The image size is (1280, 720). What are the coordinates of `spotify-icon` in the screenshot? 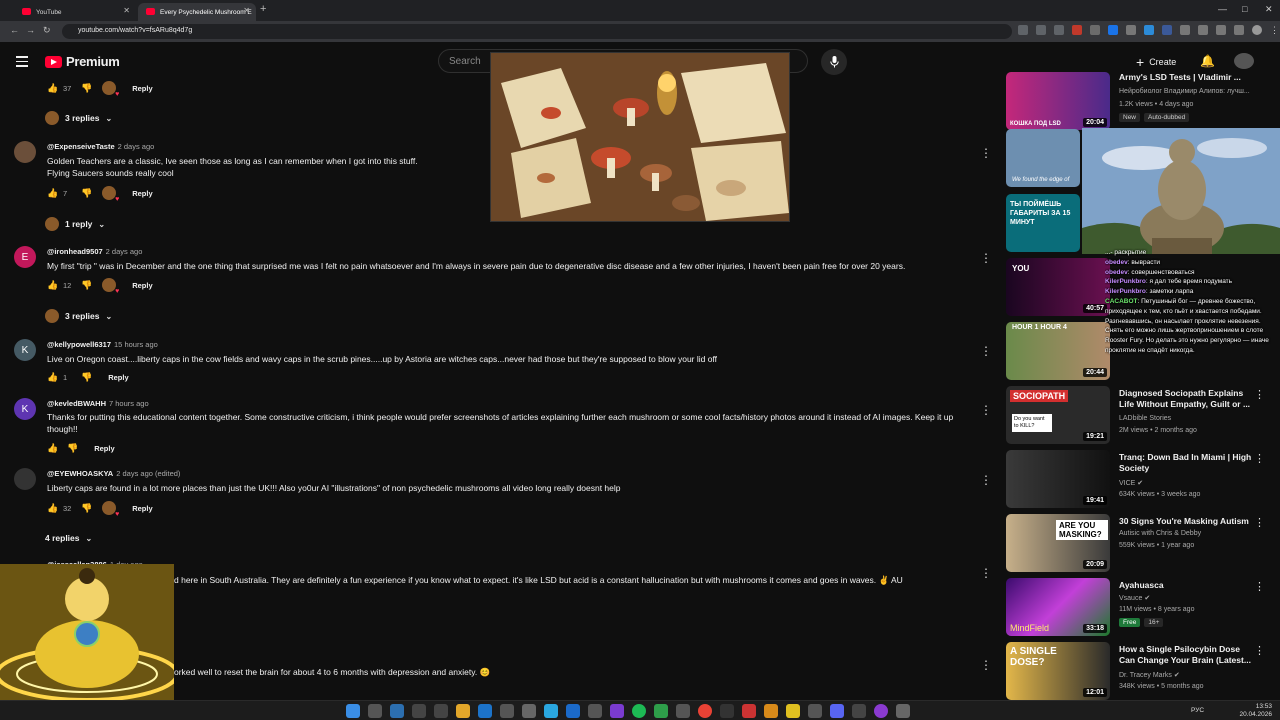 It's located at (639, 711).